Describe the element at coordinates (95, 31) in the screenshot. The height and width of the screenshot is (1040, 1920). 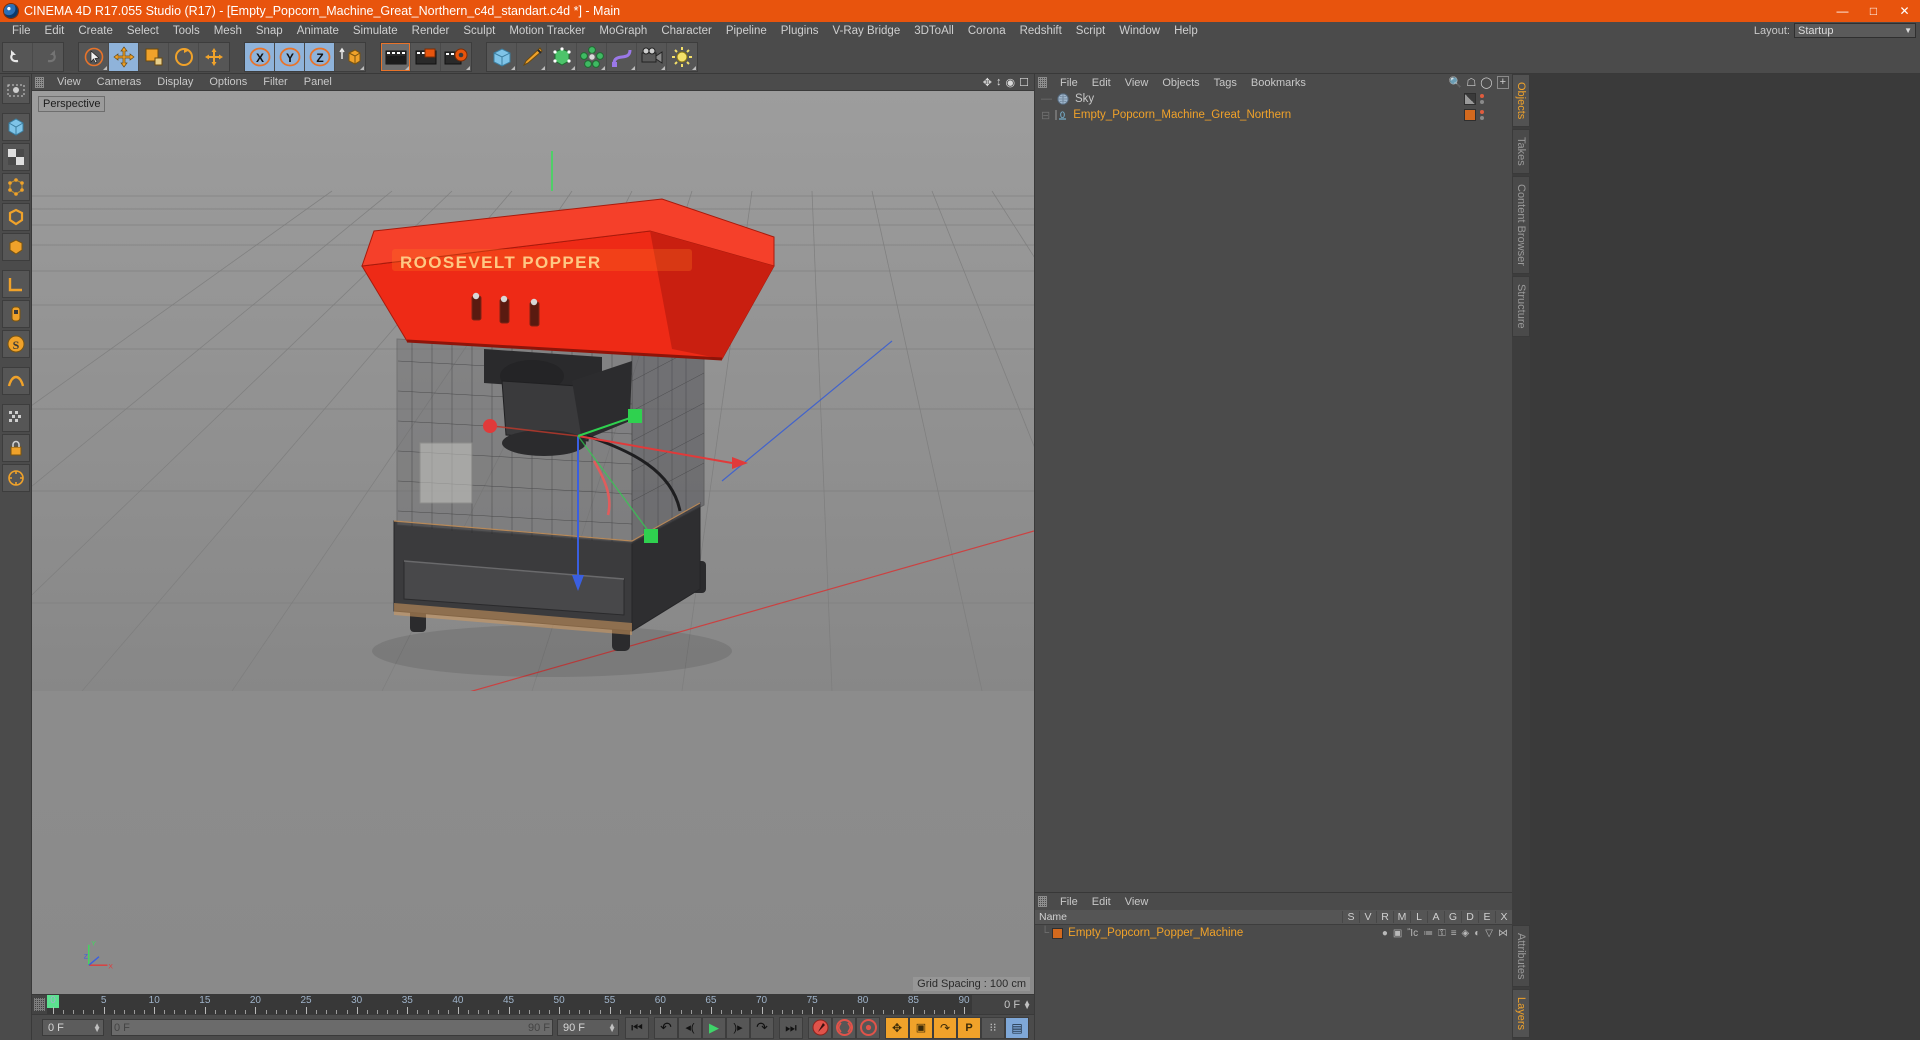
I see `menu-item-create: Create` at that location.